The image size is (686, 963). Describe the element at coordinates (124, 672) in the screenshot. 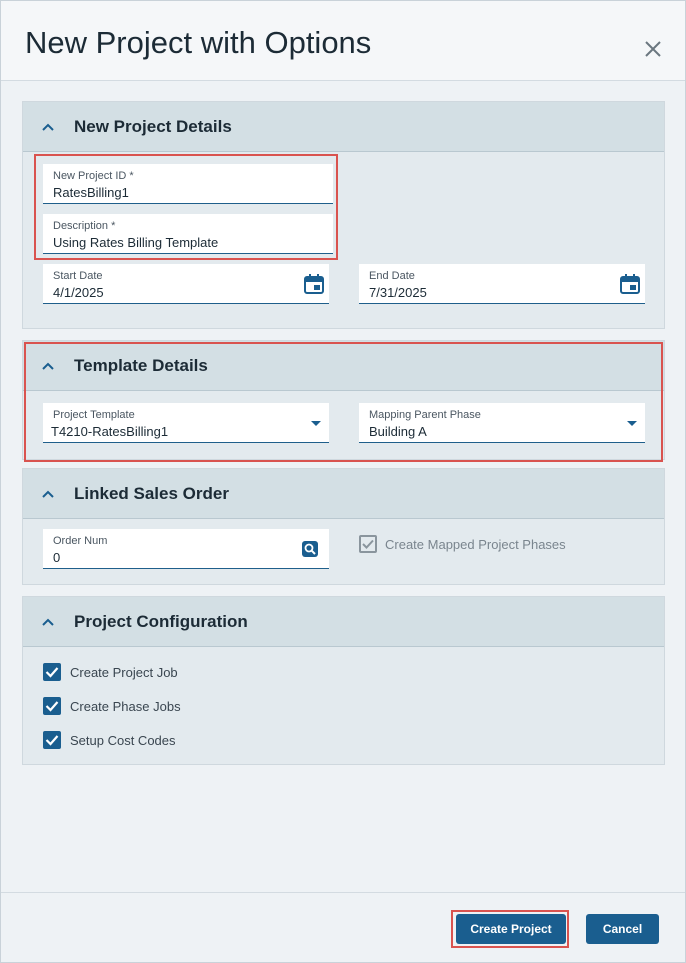

I see `create-project-job-label: Create Project Job` at that location.